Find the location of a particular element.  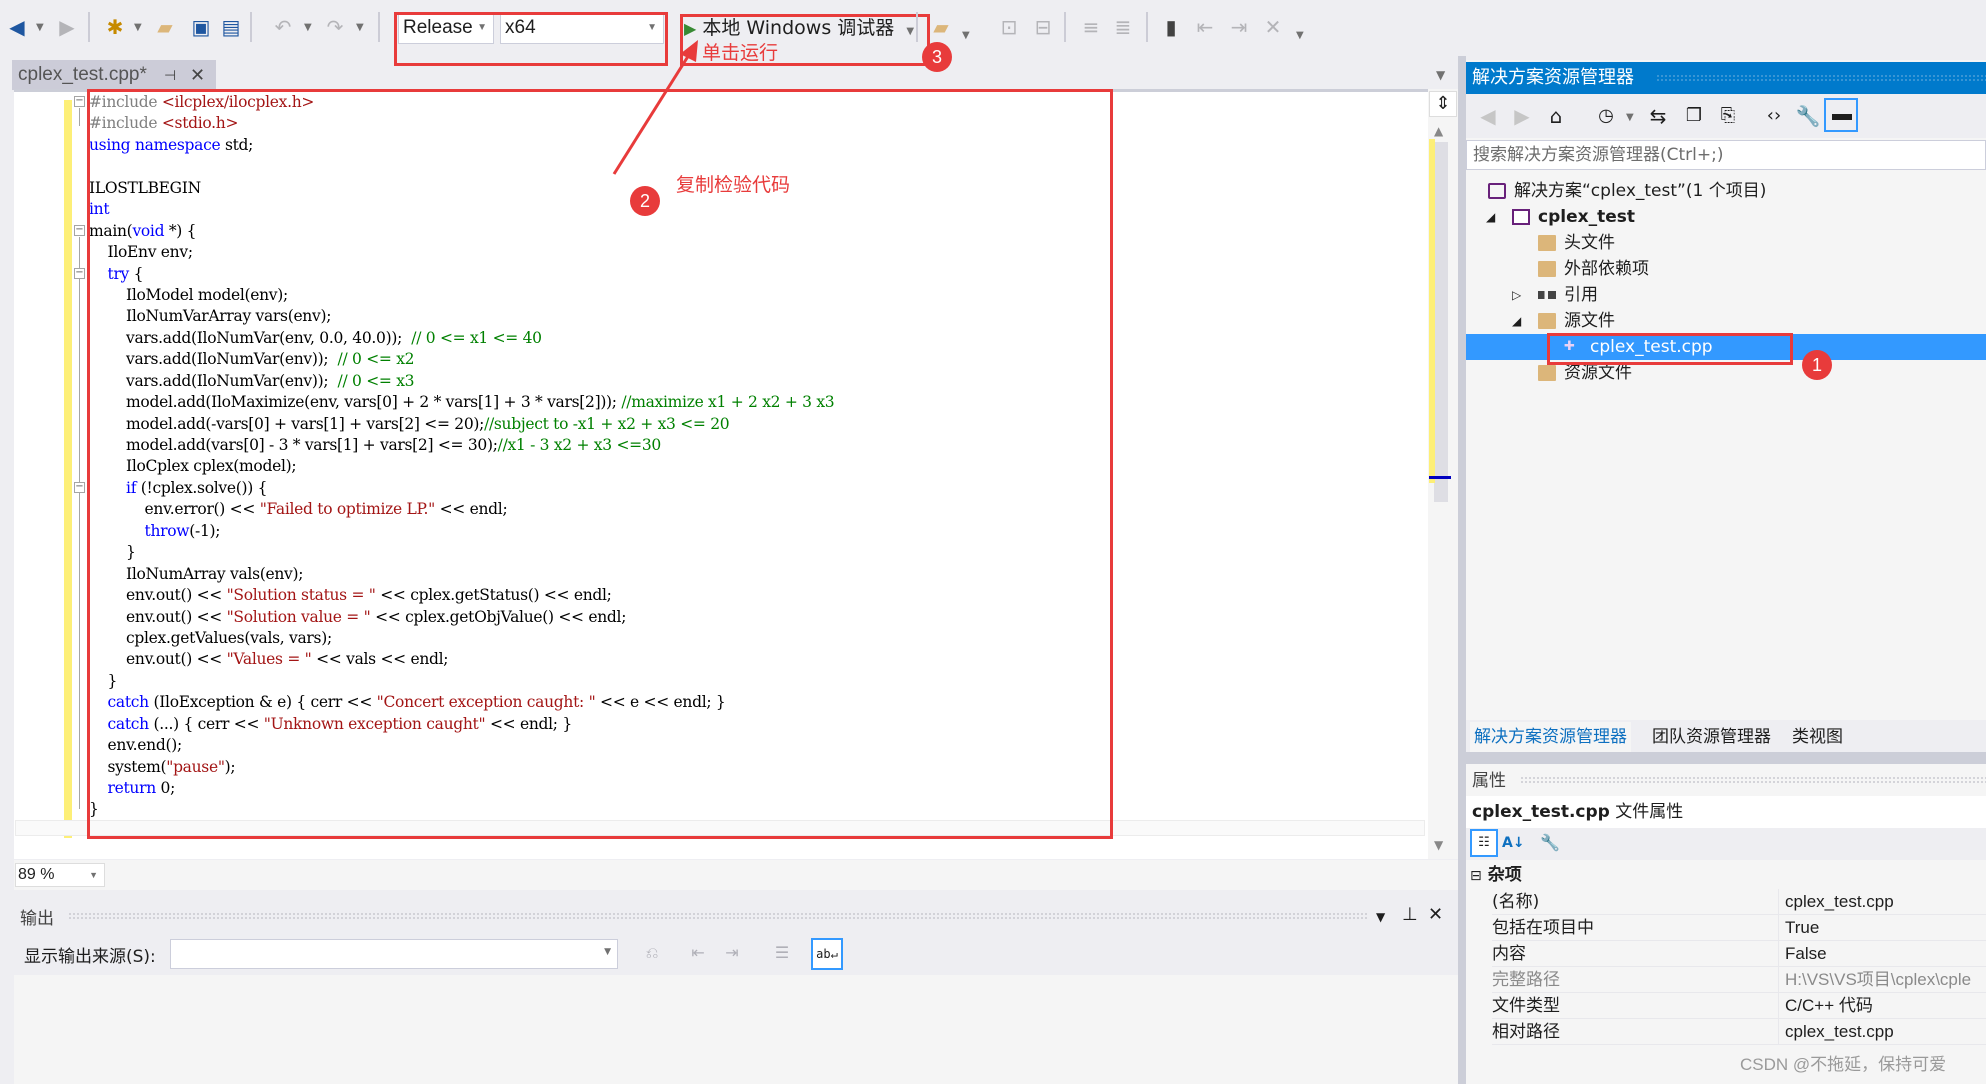

tree-item: 外部依赖项 is located at coordinates (1726, 269).